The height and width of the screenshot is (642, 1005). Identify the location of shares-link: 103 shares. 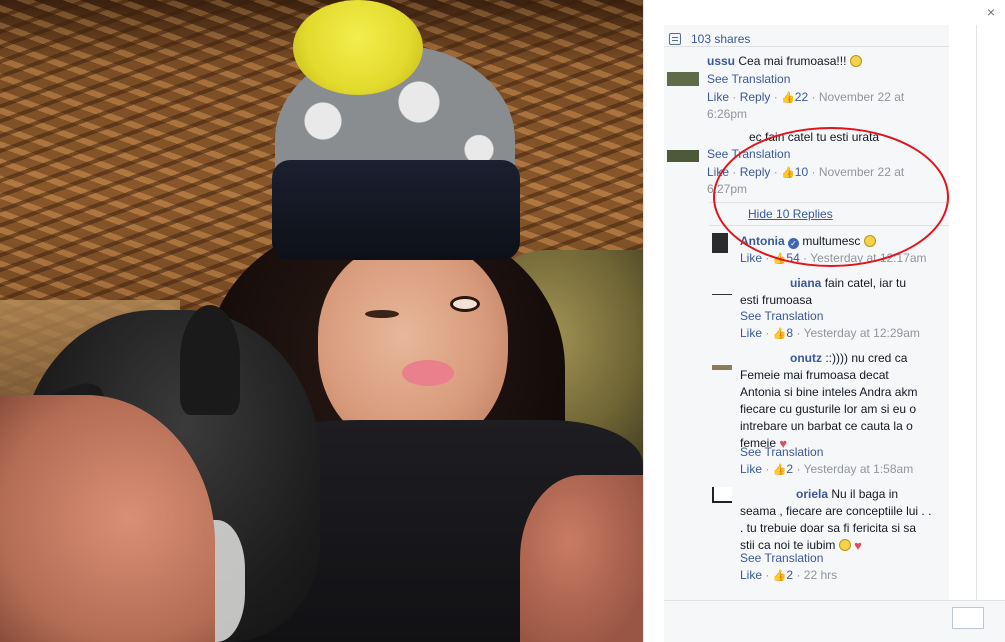
(720, 39).